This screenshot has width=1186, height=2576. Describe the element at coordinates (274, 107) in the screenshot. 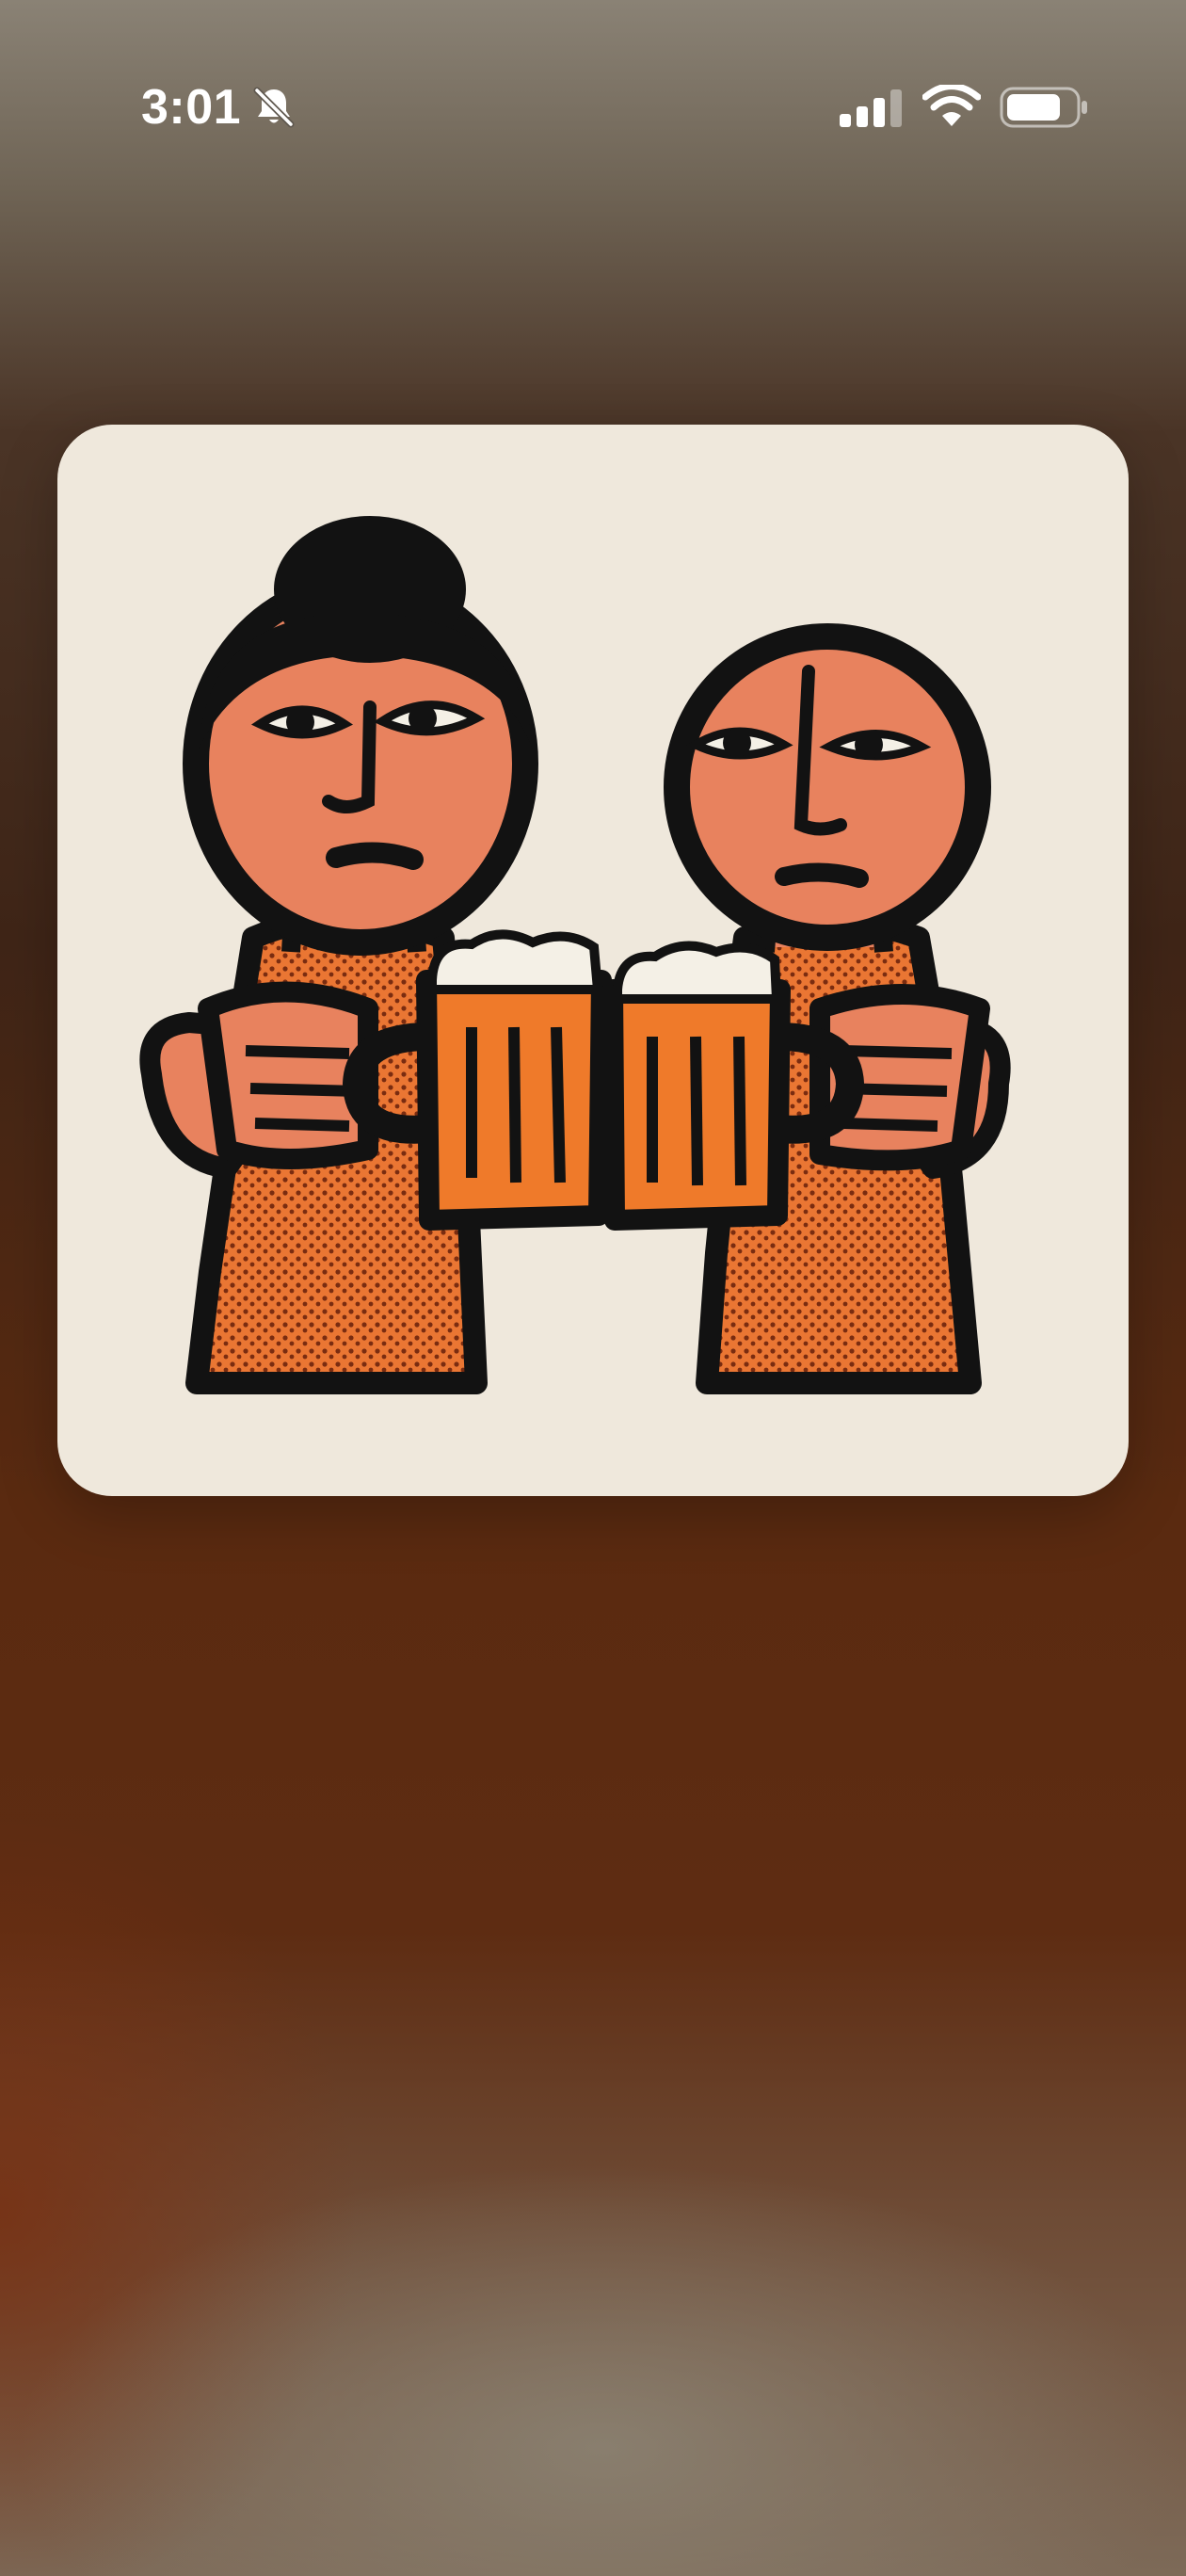

I see `bell-slash-icon` at that location.